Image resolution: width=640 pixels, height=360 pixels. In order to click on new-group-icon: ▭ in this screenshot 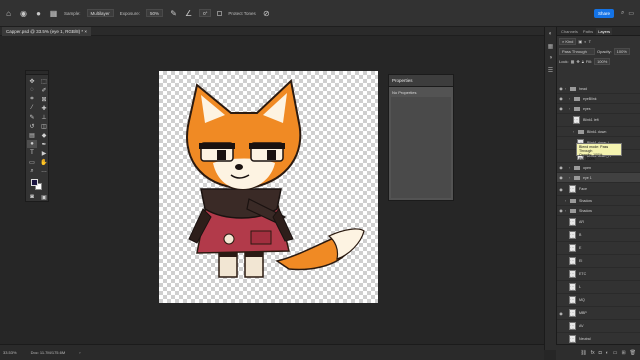, I will do `click(615, 353)`.